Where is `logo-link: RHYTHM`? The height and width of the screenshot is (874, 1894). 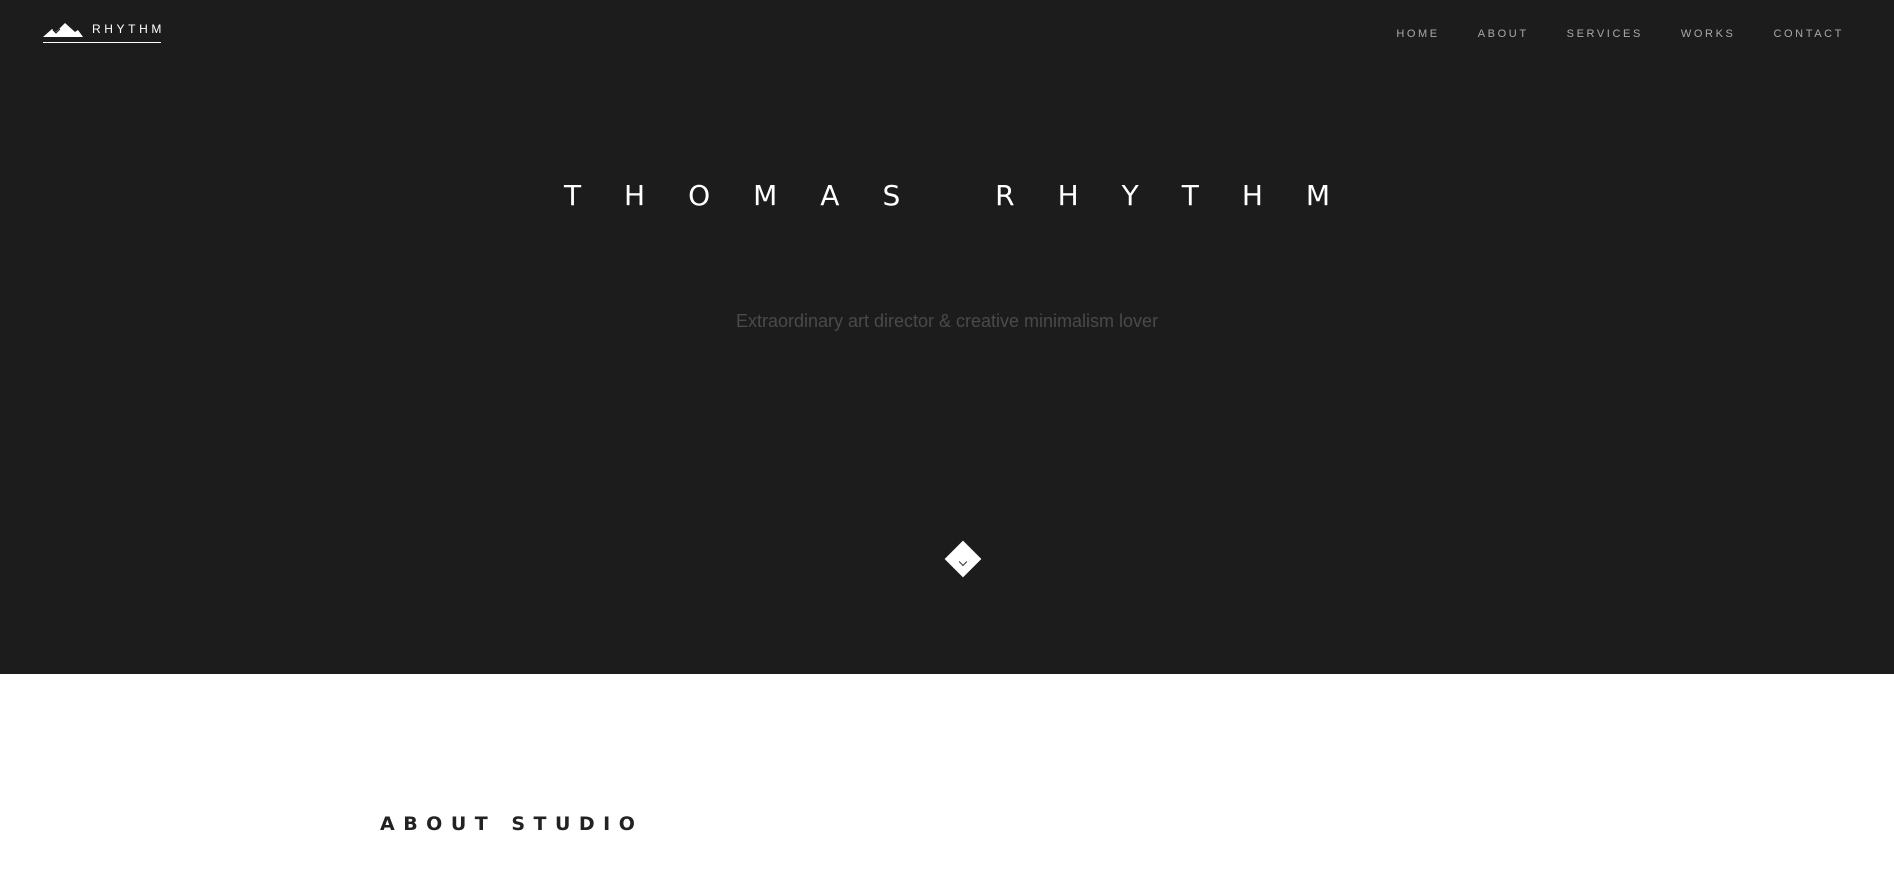 logo-link: RHYTHM is located at coordinates (104, 32).